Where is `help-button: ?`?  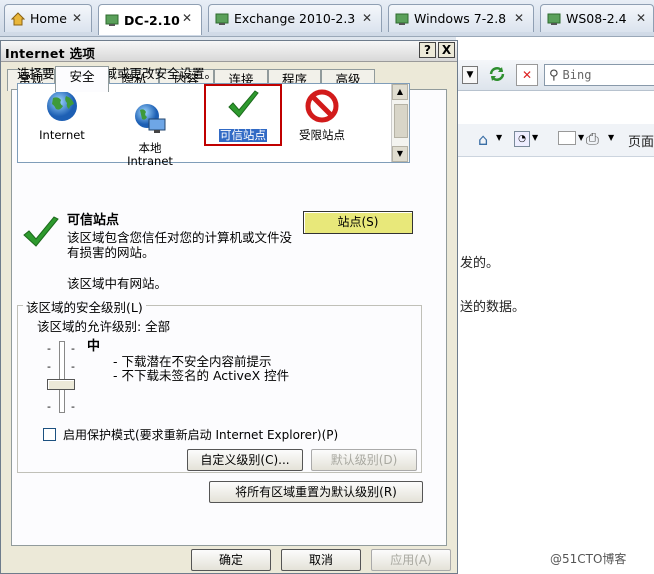
help-button: ? is located at coordinates (427, 50).